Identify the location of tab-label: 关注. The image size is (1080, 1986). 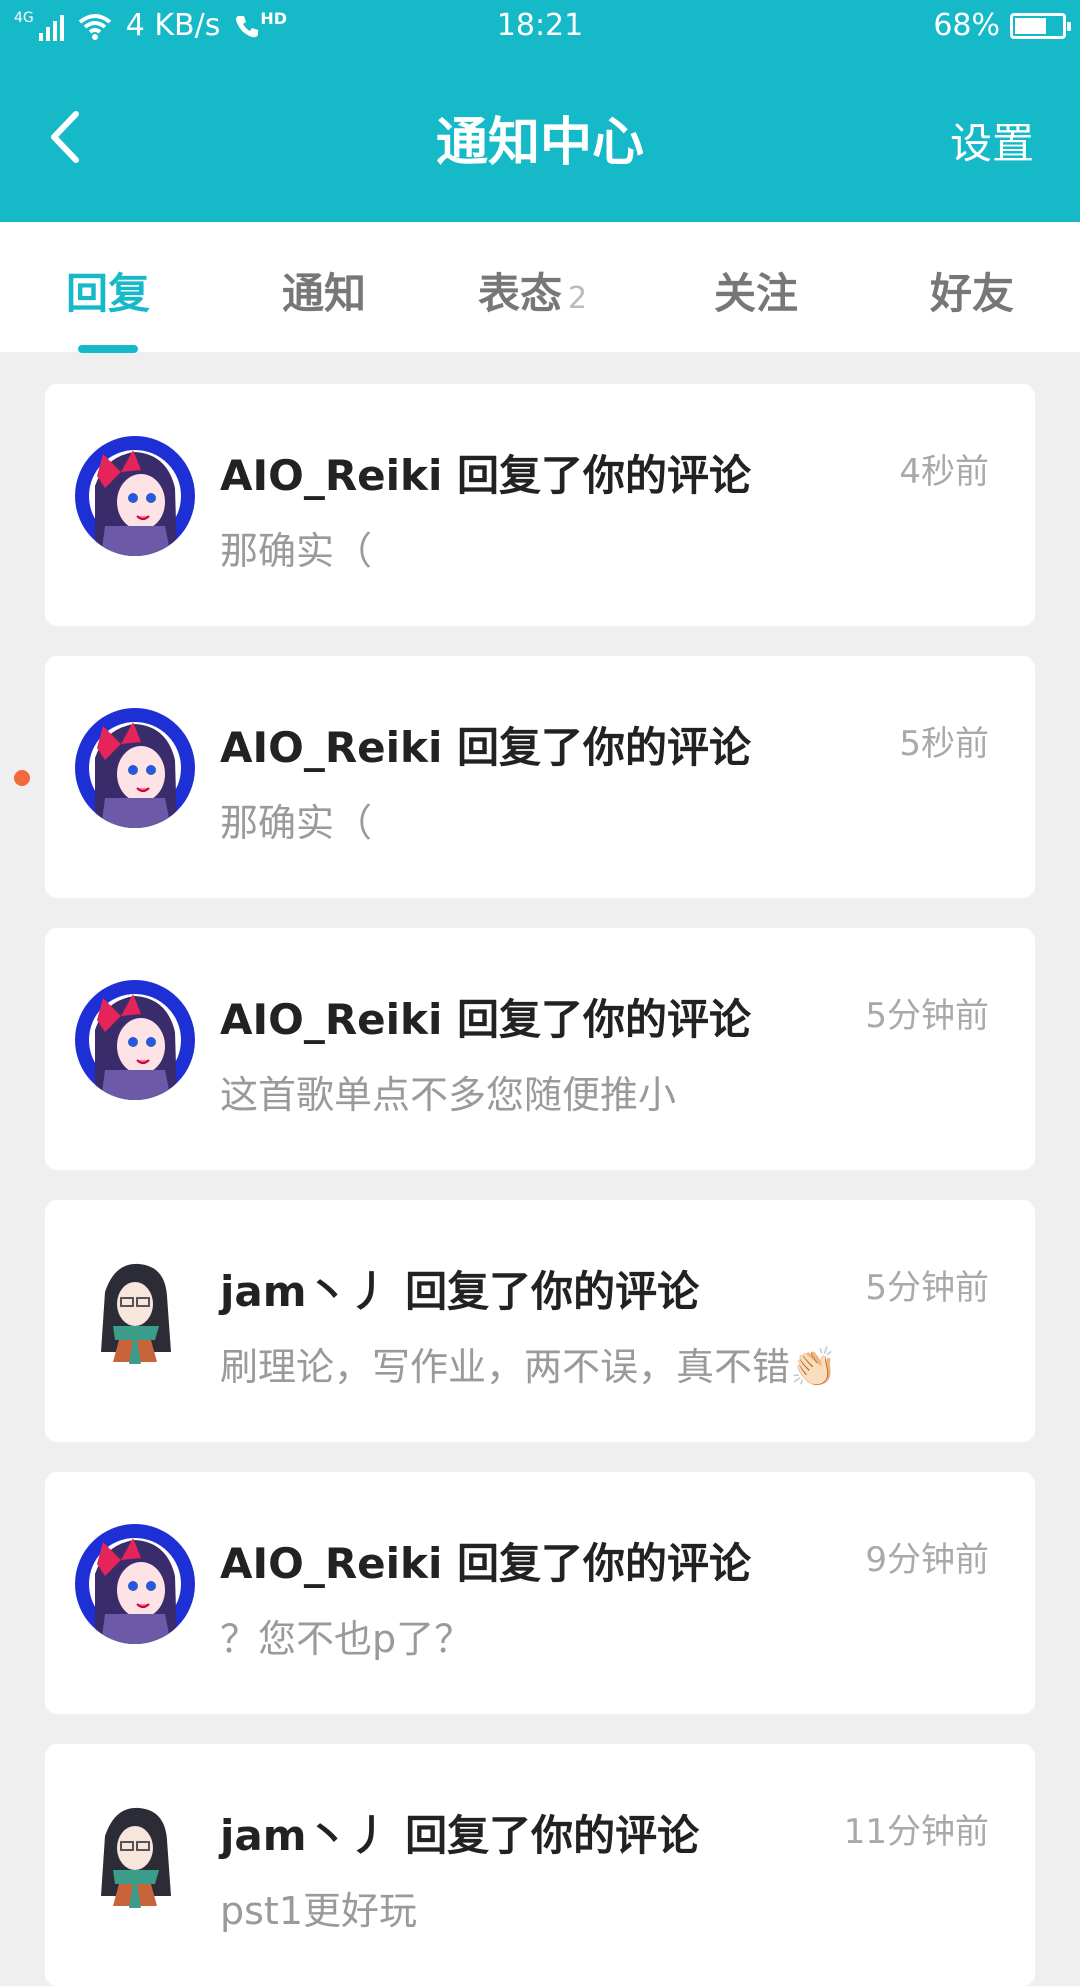
(756, 293).